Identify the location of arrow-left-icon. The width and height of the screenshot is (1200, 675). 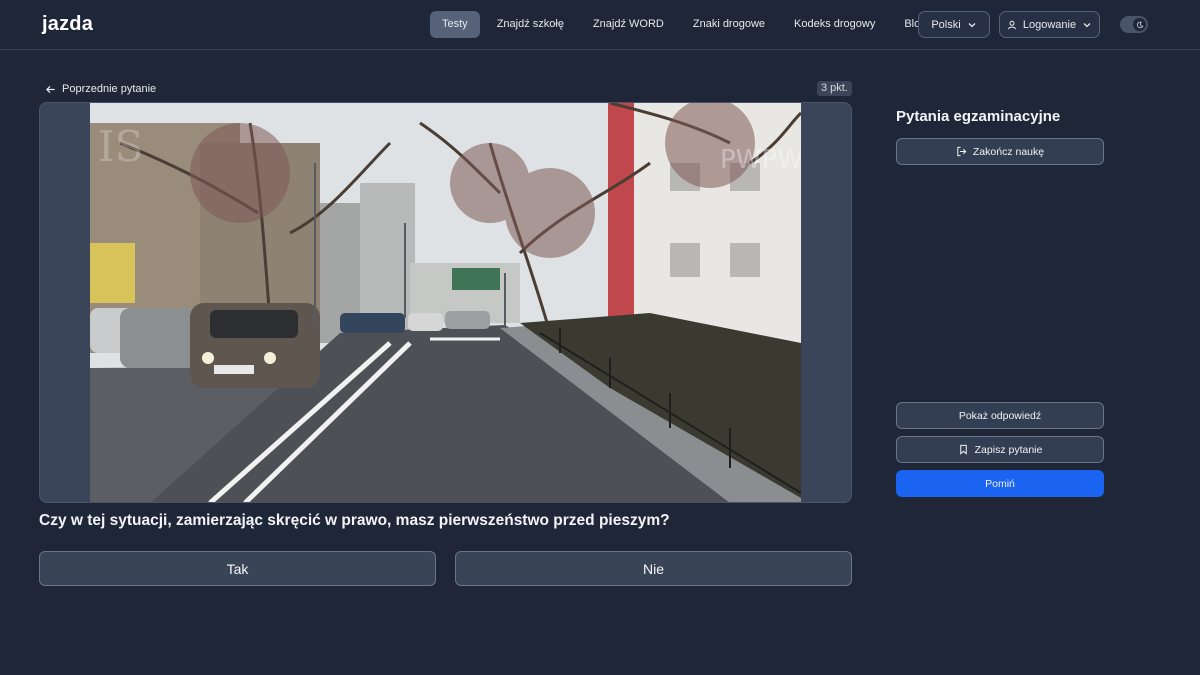
(50, 89).